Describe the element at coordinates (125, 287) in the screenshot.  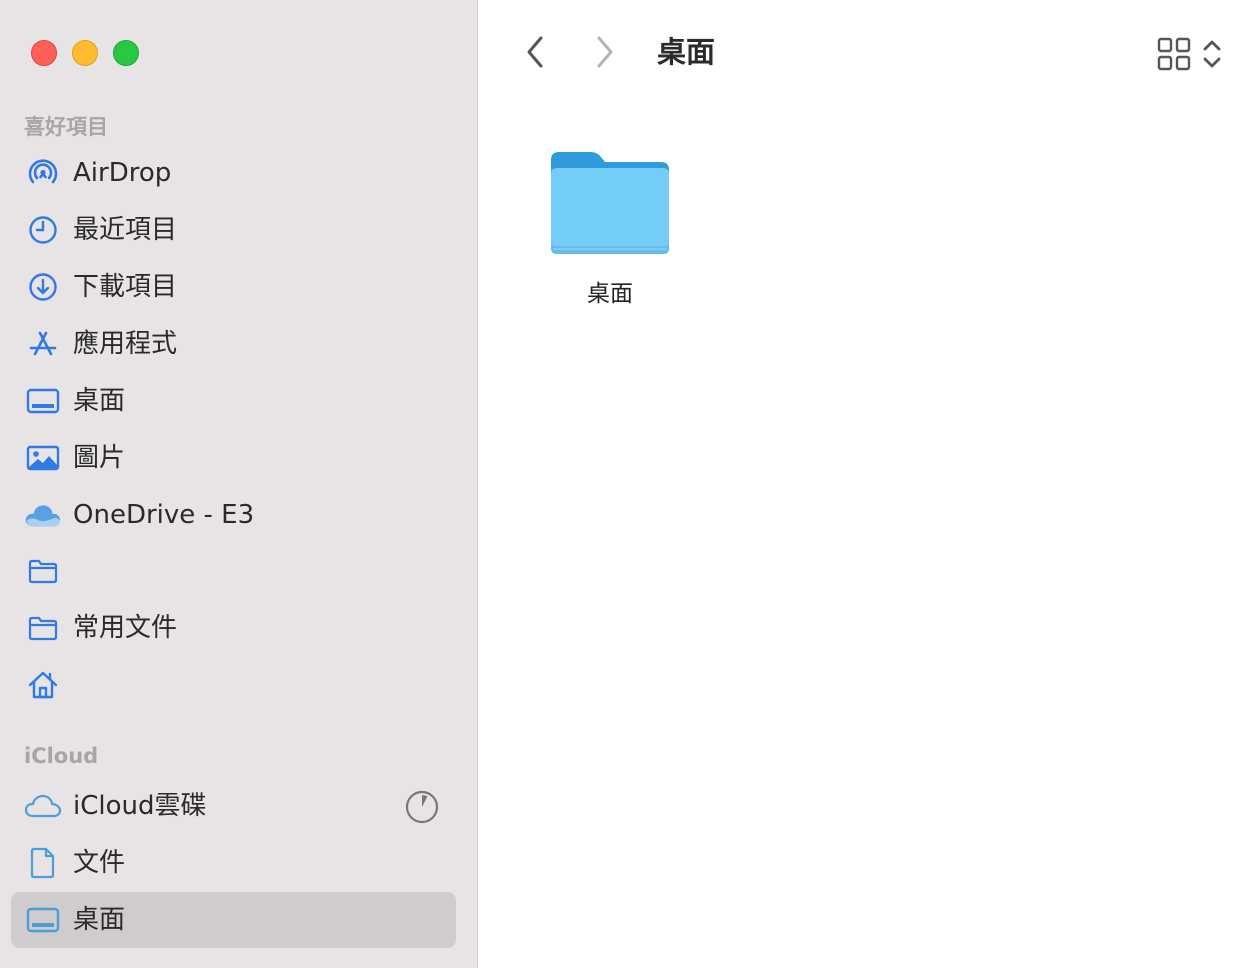
I see `sidebar-item-label: 下載項目` at that location.